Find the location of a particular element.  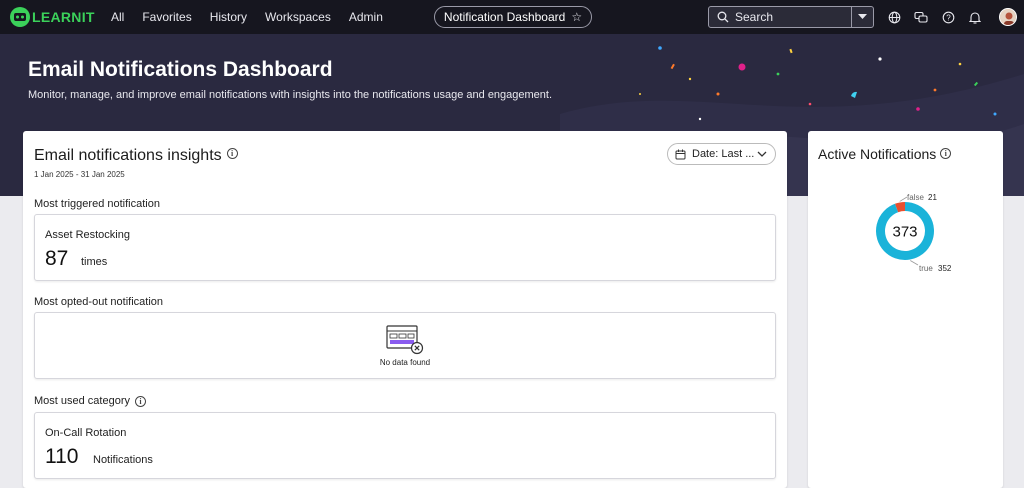

help-icon: ? is located at coordinates (948, 17).